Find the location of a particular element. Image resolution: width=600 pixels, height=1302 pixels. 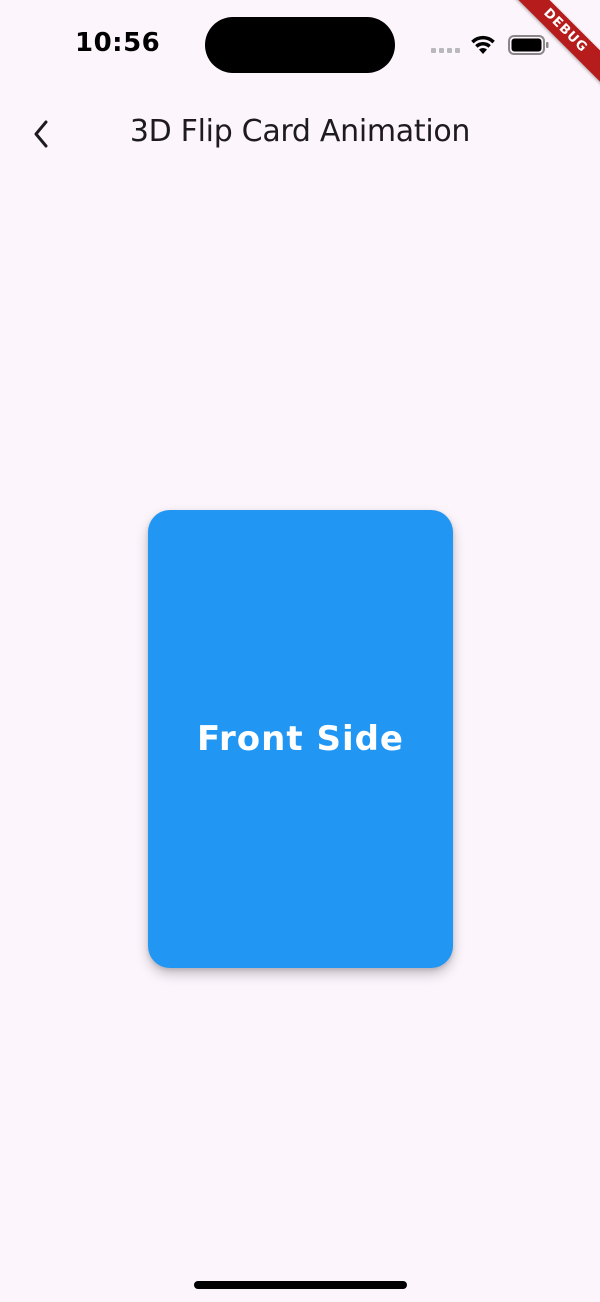

page-title: 3D Flip Card Animation is located at coordinates (300, 131).